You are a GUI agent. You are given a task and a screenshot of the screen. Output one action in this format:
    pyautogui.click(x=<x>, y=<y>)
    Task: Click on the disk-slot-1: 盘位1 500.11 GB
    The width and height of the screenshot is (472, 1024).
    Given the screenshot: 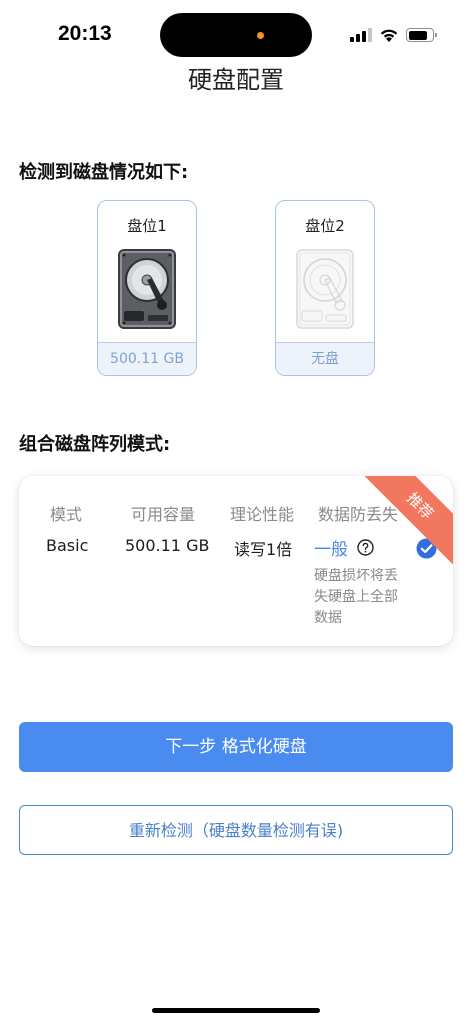 What is the action you would take?
    pyautogui.click(x=147, y=288)
    